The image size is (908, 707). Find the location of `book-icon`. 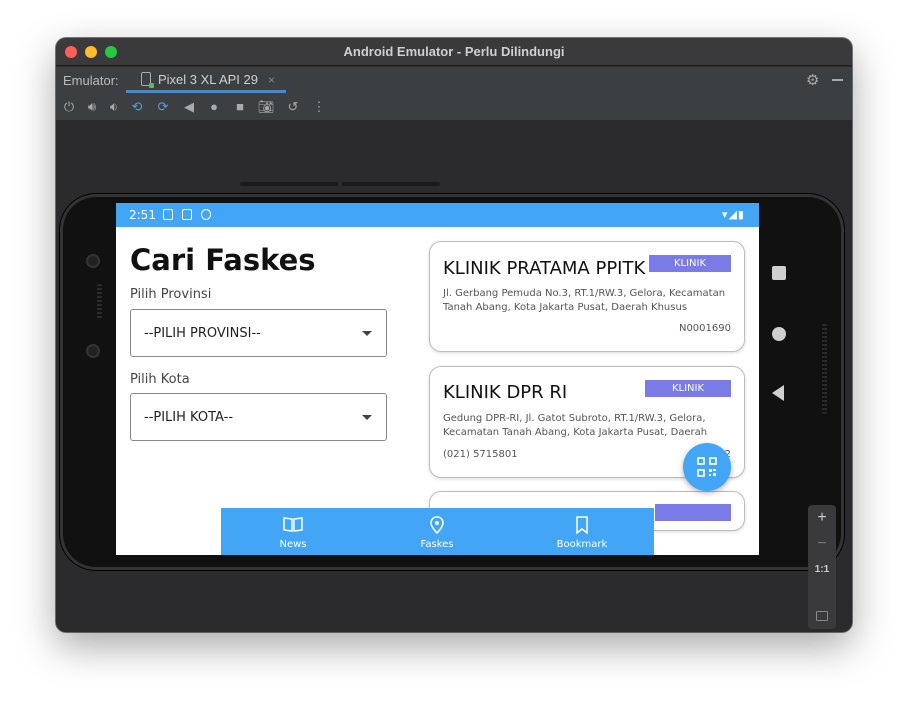

book-icon is located at coordinates (293, 524).